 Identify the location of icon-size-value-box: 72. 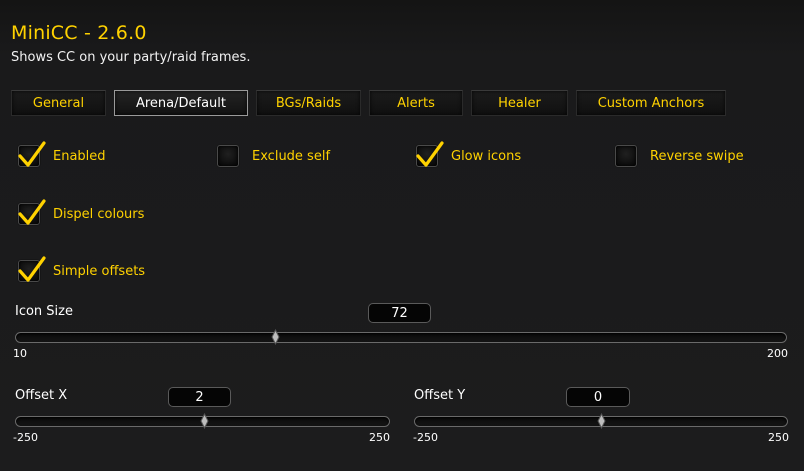
(399, 313).